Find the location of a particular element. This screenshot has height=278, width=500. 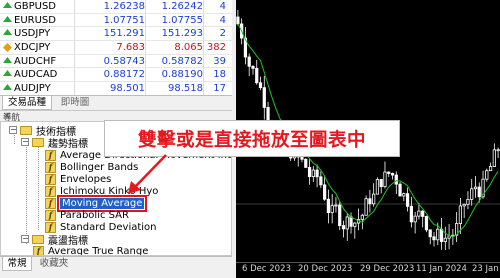

symbol-cell: XDCJPY is located at coordinates (32, 47).